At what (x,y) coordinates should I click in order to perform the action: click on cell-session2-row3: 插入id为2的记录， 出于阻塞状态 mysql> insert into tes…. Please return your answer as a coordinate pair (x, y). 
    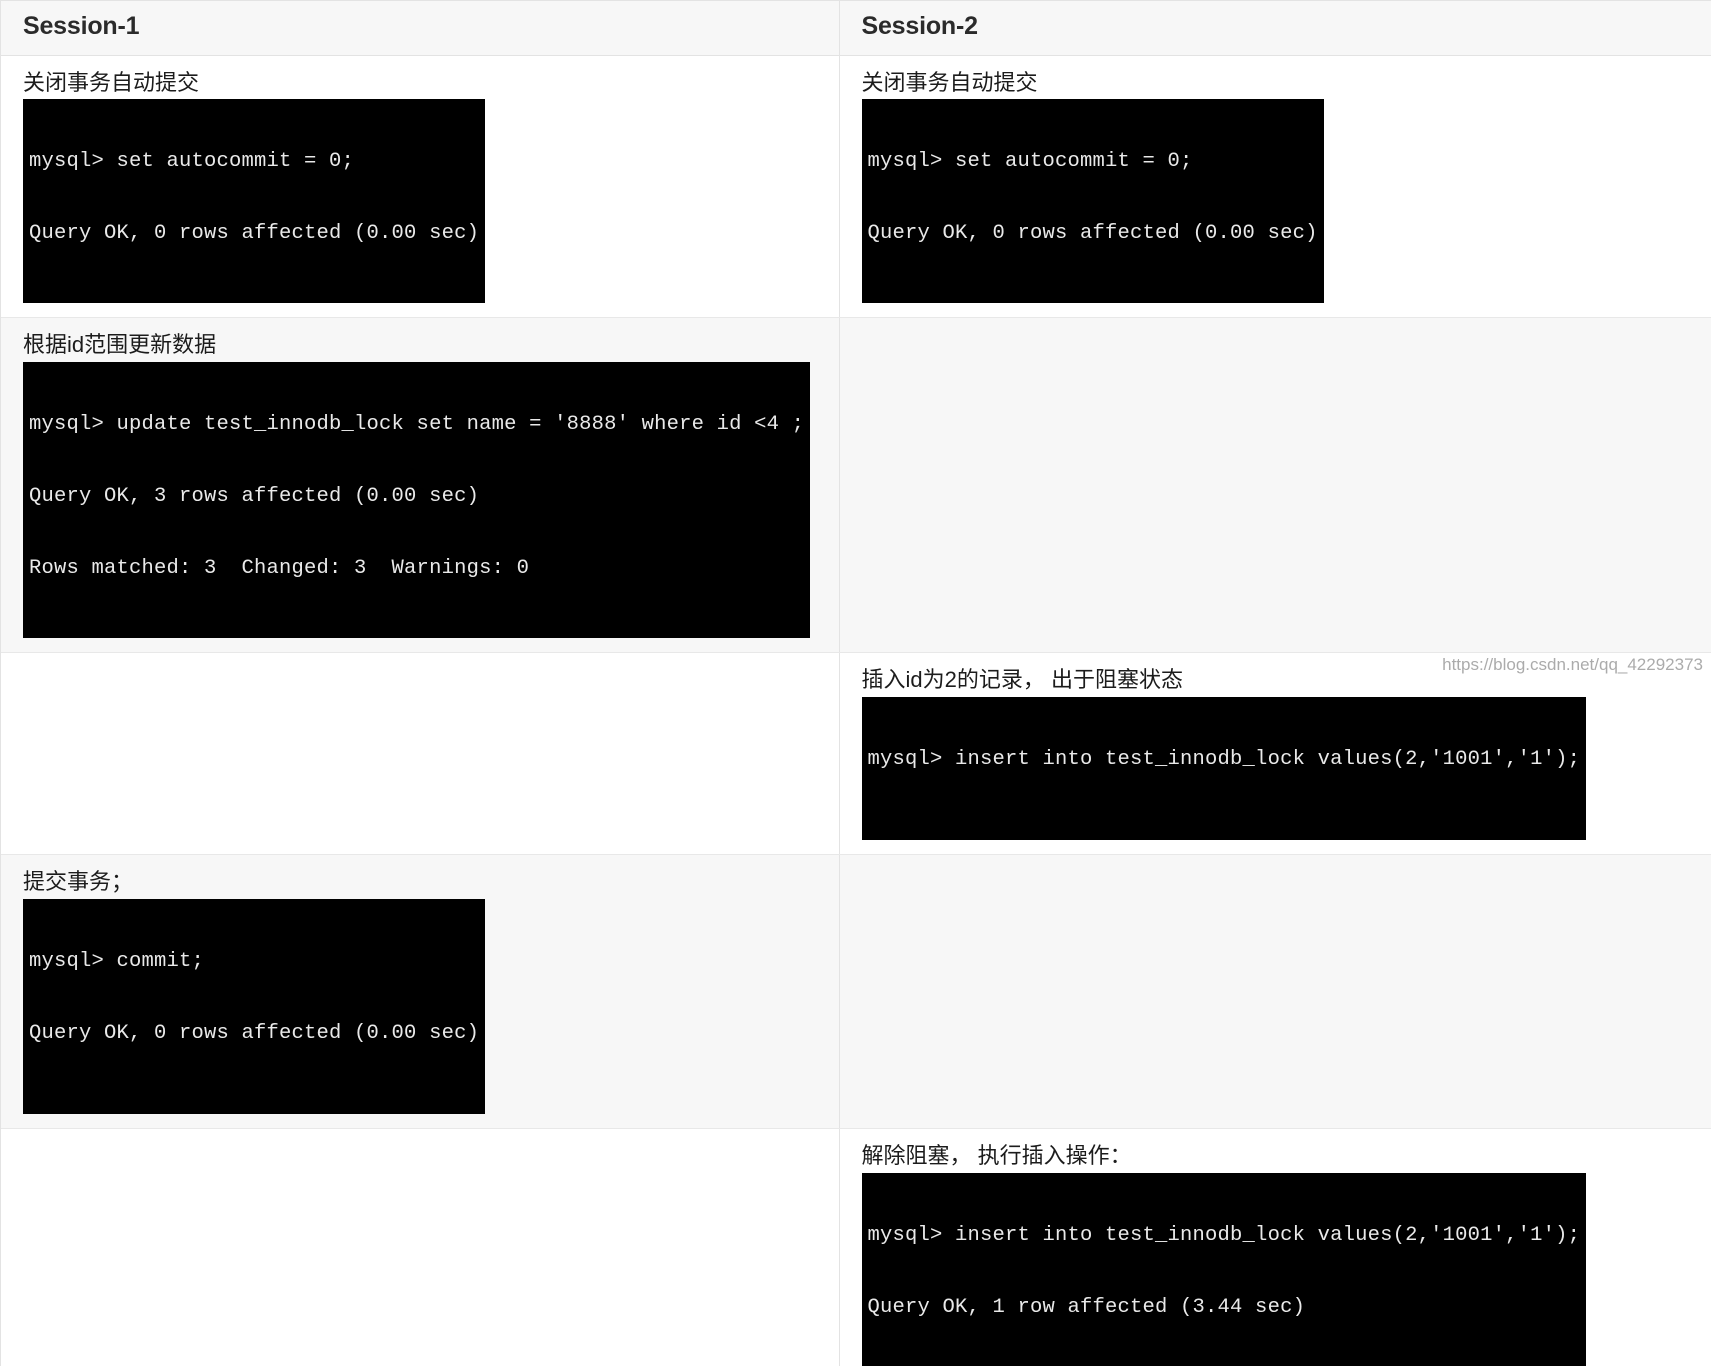
    Looking at the image, I should click on (1275, 754).